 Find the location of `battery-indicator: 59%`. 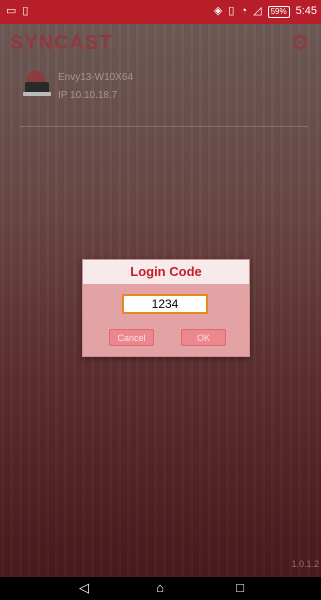

battery-indicator: 59% is located at coordinates (278, 11).